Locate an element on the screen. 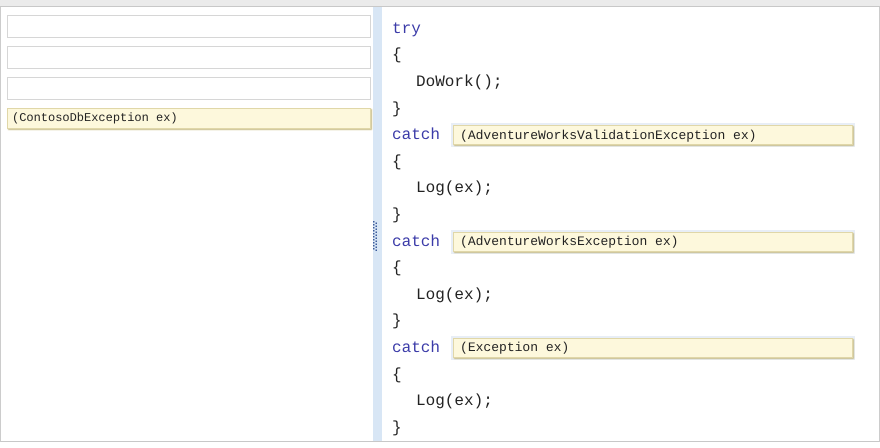  answer-tile: (Exception ex) is located at coordinates (653, 348).